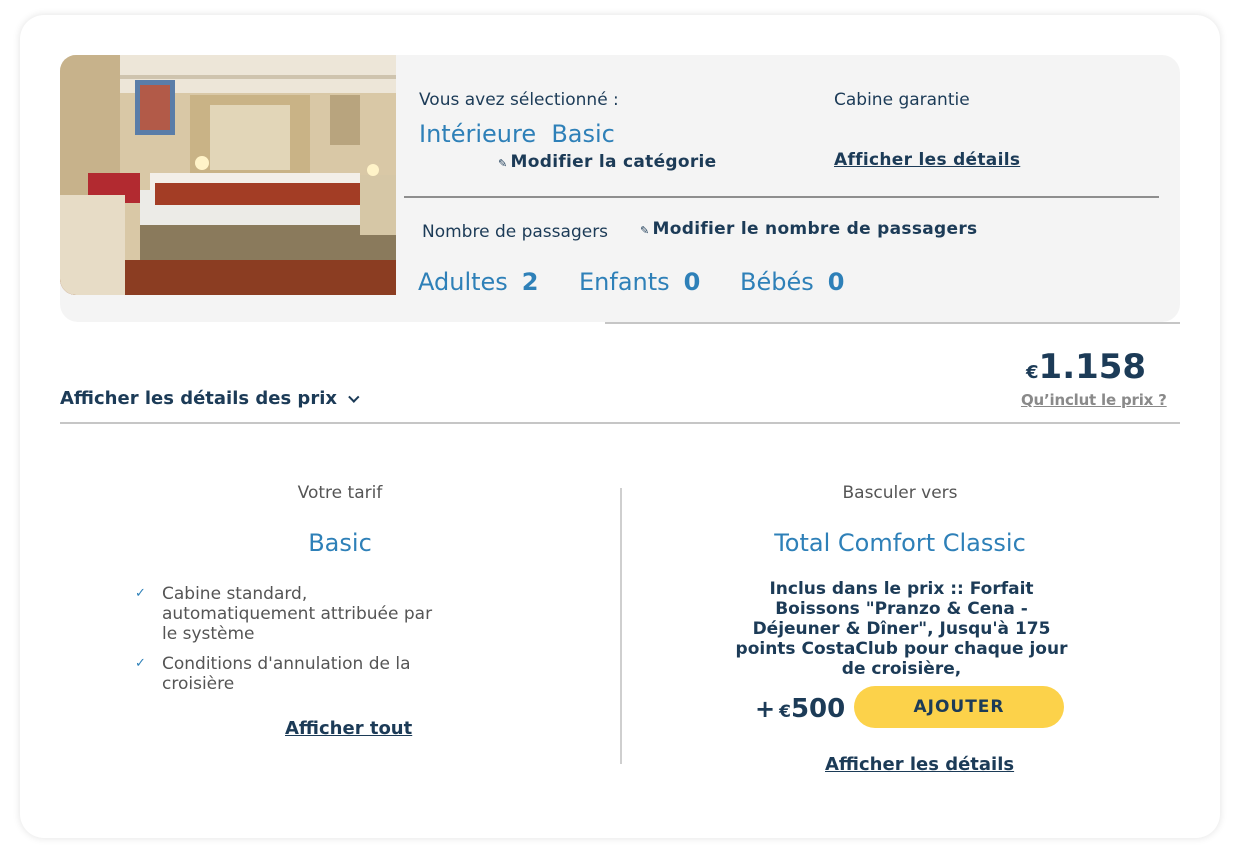 The height and width of the screenshot is (856, 1238). I want to click on cabin-category-name: Intérieure Basic, so click(517, 134).